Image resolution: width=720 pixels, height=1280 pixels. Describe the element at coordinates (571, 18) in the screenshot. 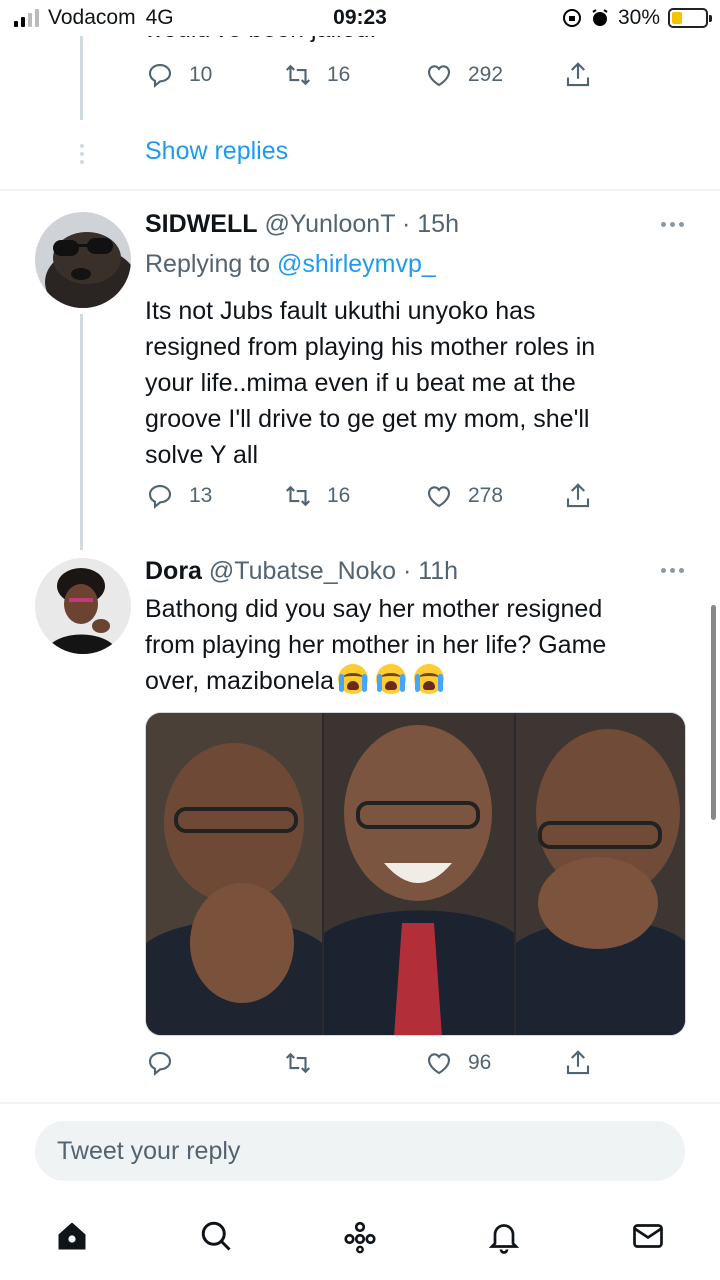

I see `orientation-lock-icon` at that location.